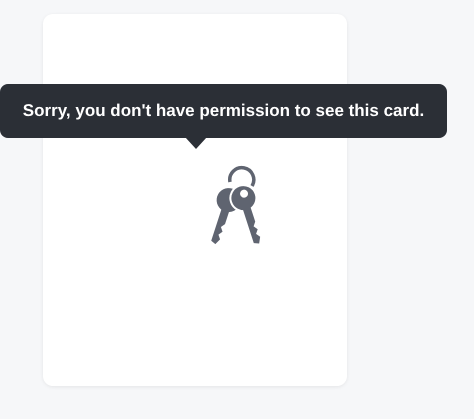 This screenshot has height=419, width=474. Describe the element at coordinates (223, 111) in the screenshot. I see `tooltip-text: Sorry, you don't have permission to see this card.` at that location.